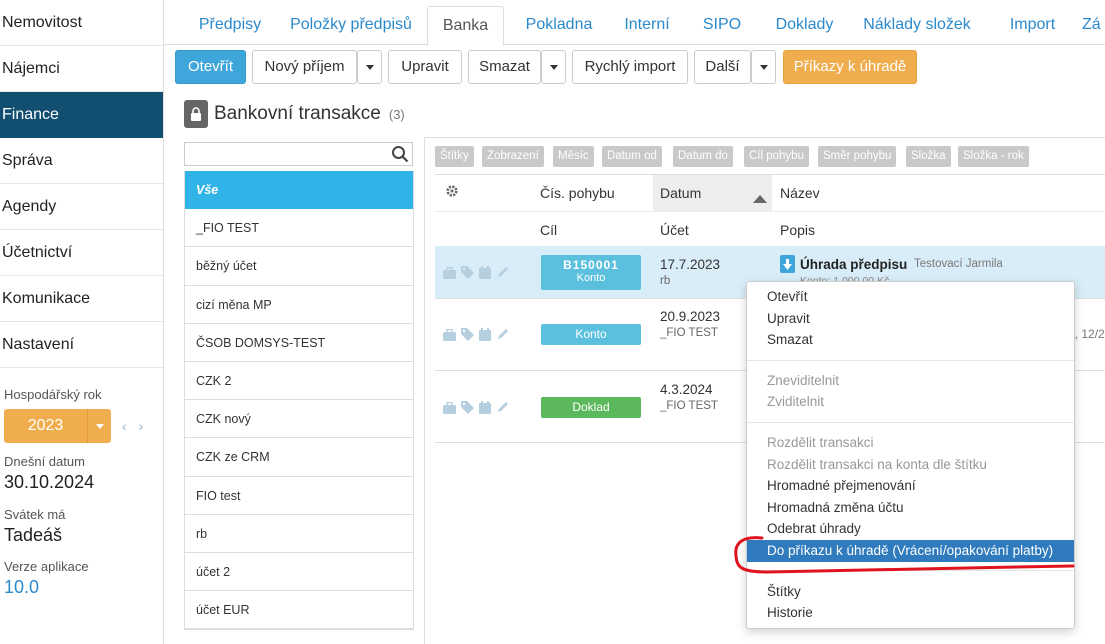 The height and width of the screenshot is (644, 1105). Describe the element at coordinates (57, 426) in the screenshot. I see `fiscal-year-select: 2023` at that location.